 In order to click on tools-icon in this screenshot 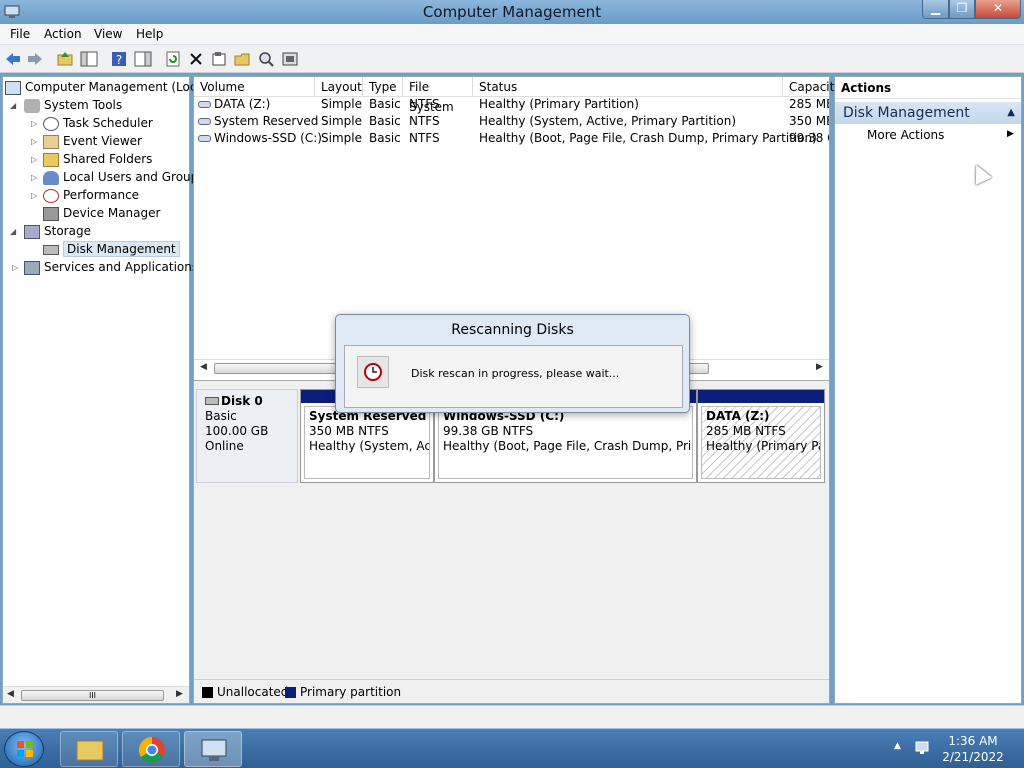, I will do `click(32, 105)`.